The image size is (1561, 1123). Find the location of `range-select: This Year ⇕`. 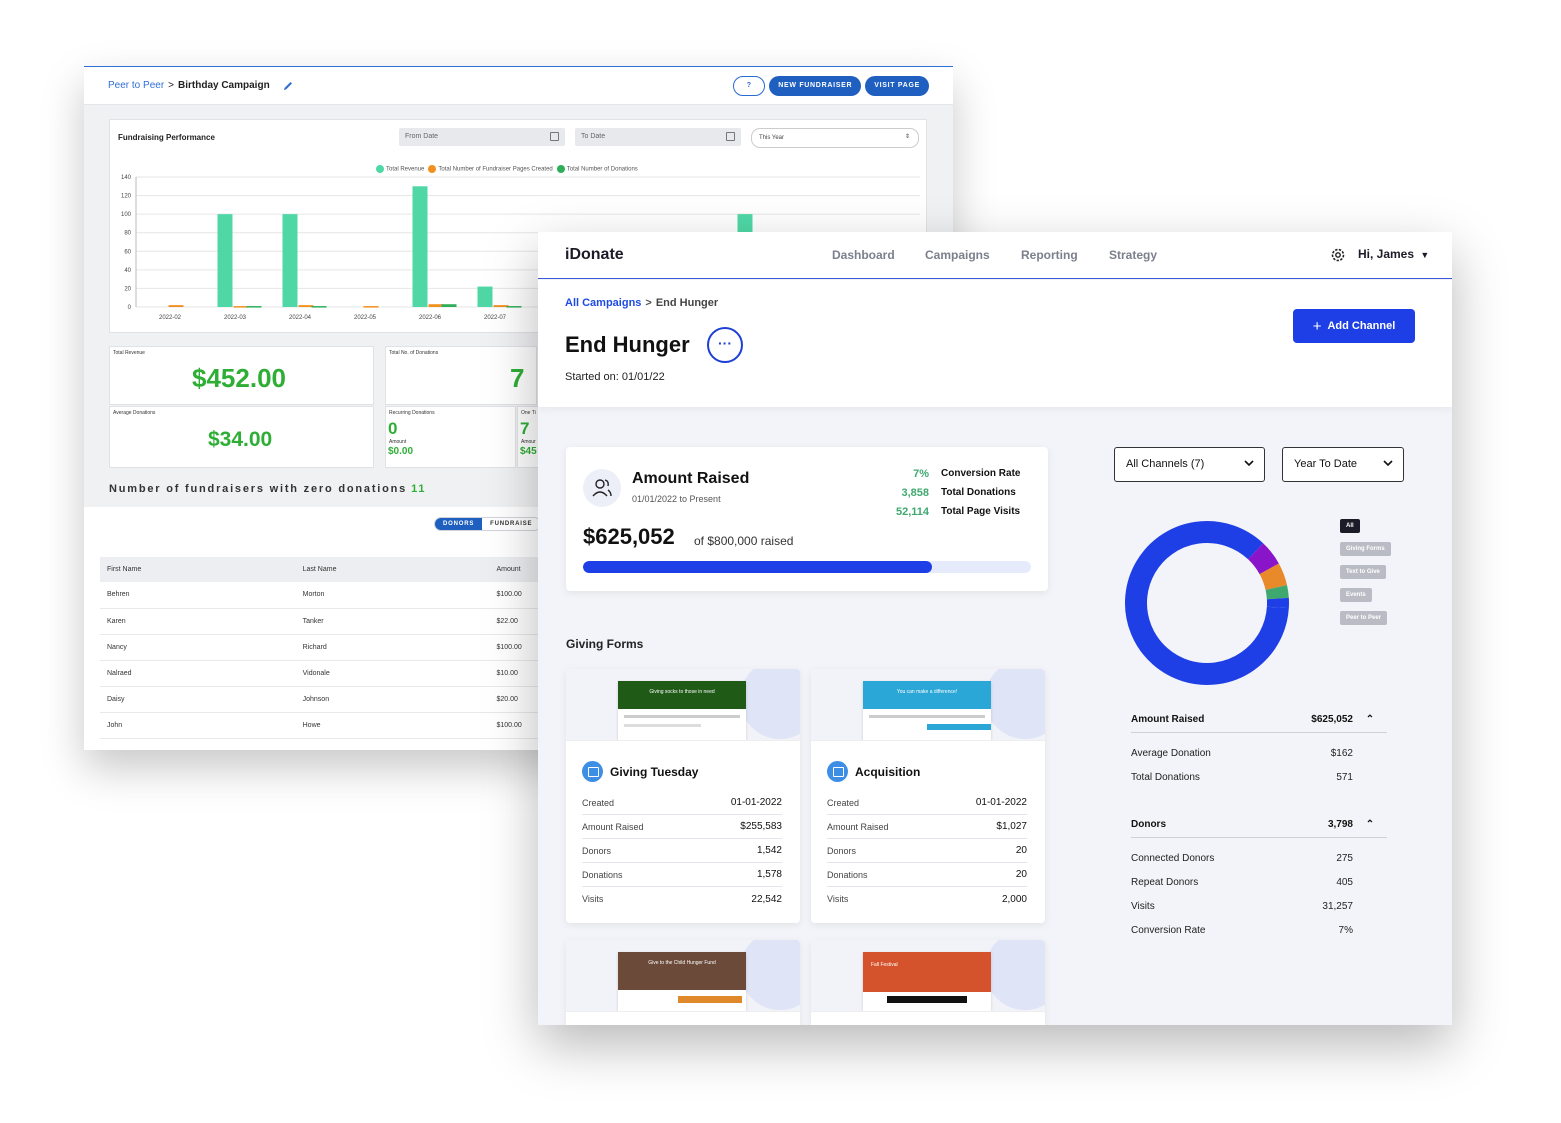

range-select: This Year ⇕ is located at coordinates (835, 138).